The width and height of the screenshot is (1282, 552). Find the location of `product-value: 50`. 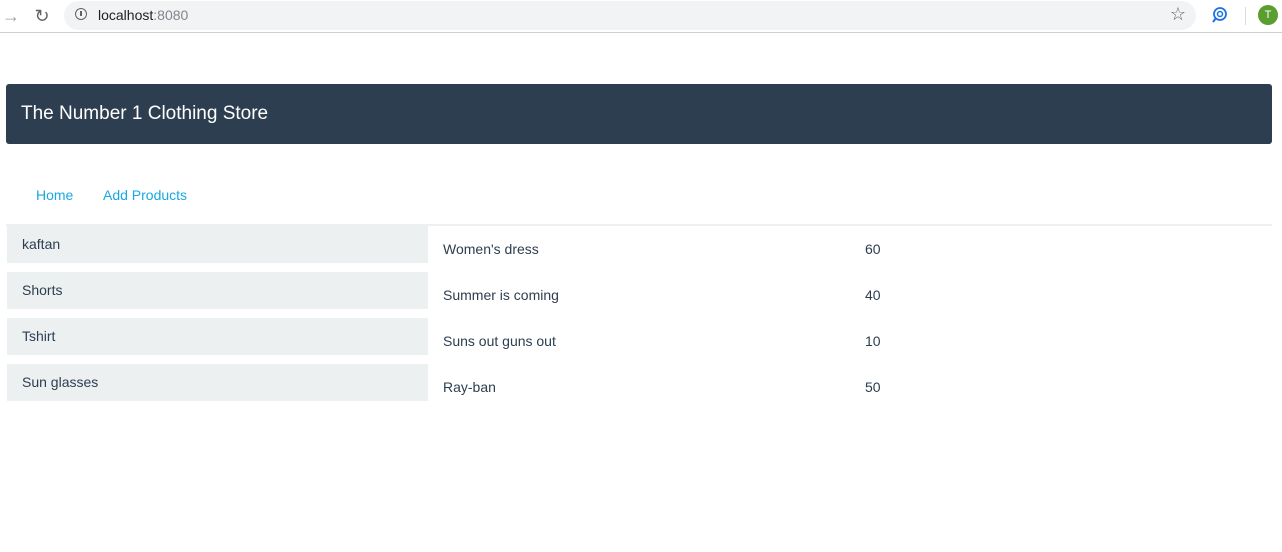

product-value: 50 is located at coordinates (873, 387).